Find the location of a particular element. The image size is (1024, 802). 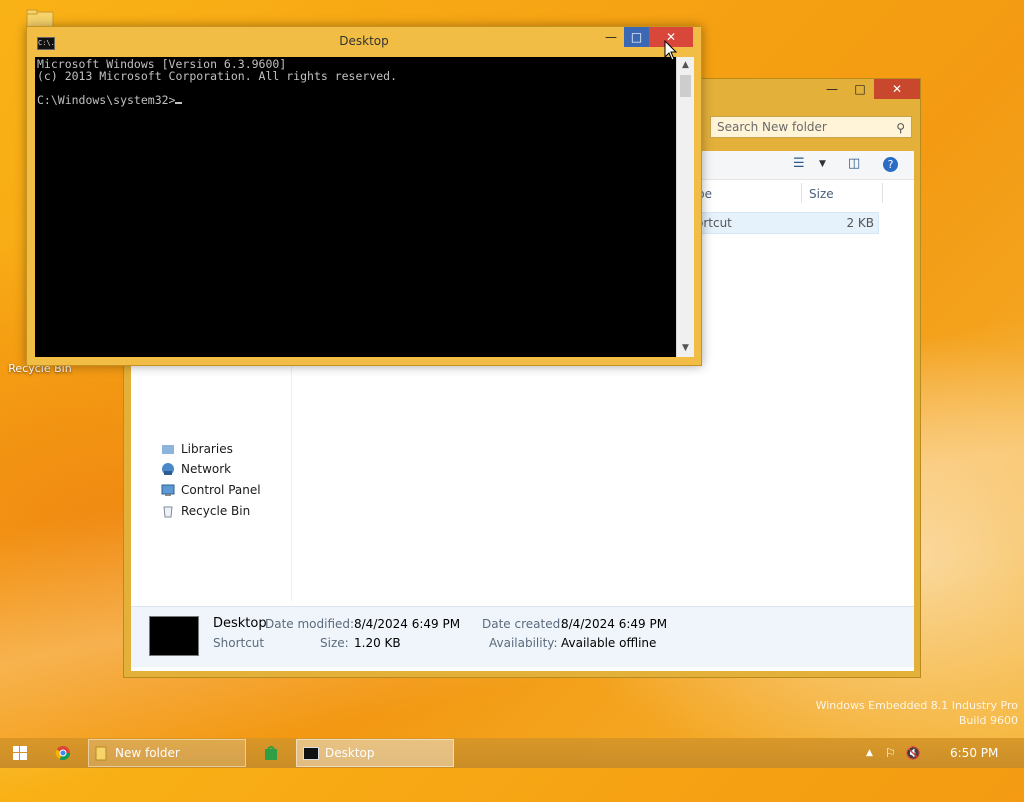

file-row-desktop: ortcut 2 KB is located at coordinates (785, 223).